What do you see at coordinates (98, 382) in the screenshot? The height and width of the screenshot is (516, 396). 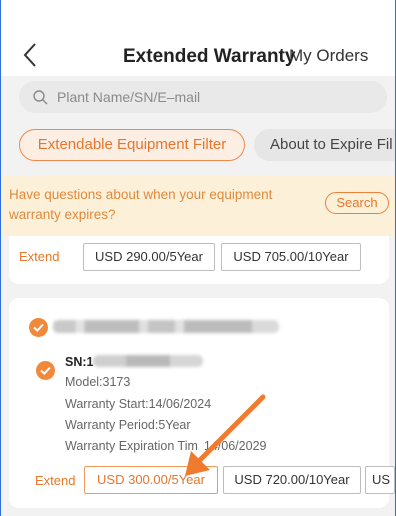 I see `model-line: Model:3173` at bounding box center [98, 382].